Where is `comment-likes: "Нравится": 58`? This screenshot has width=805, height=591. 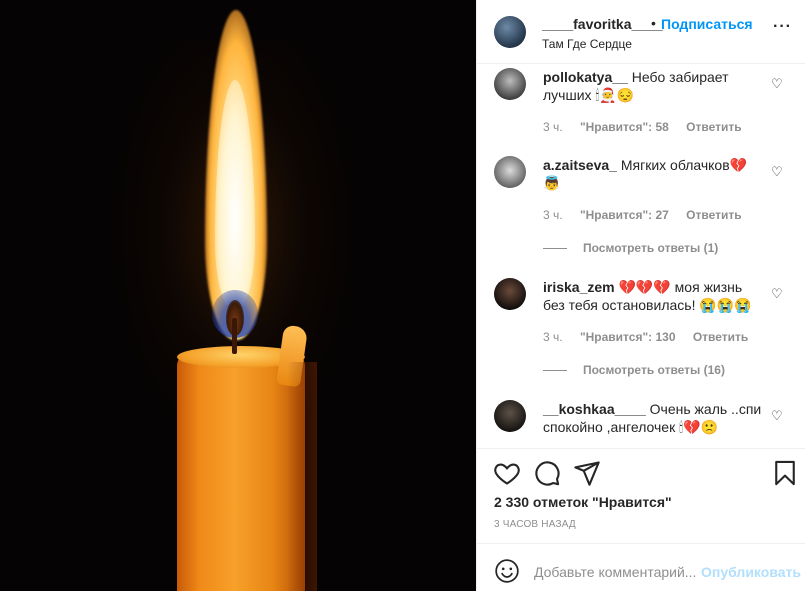
comment-likes: "Нравится": 58 is located at coordinates (624, 127).